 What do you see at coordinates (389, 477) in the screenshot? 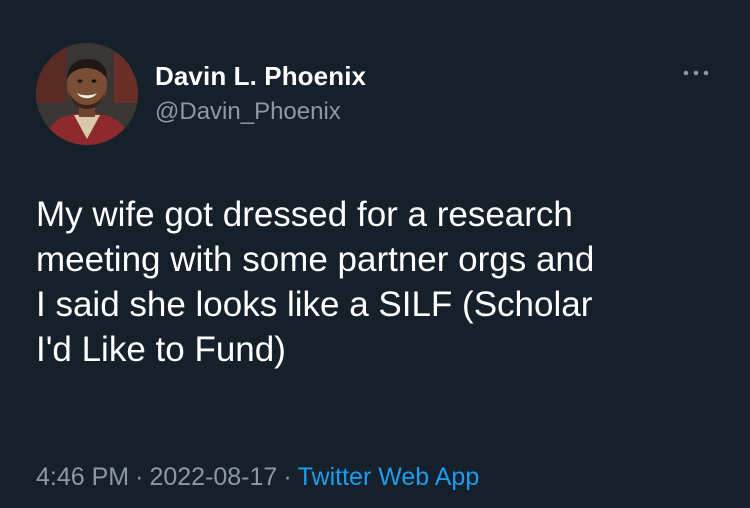
I see `tweet-source-link: Twitter Web App` at bounding box center [389, 477].